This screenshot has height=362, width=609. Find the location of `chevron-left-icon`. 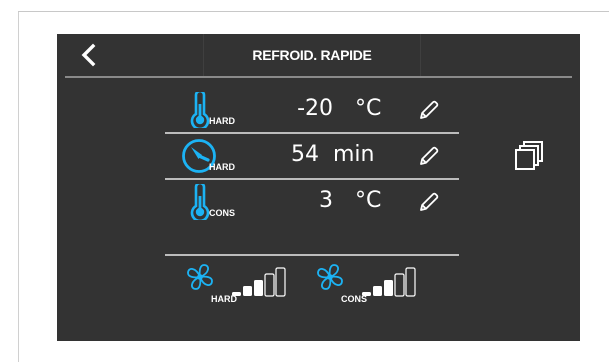

chevron-left-icon is located at coordinates (88, 55).